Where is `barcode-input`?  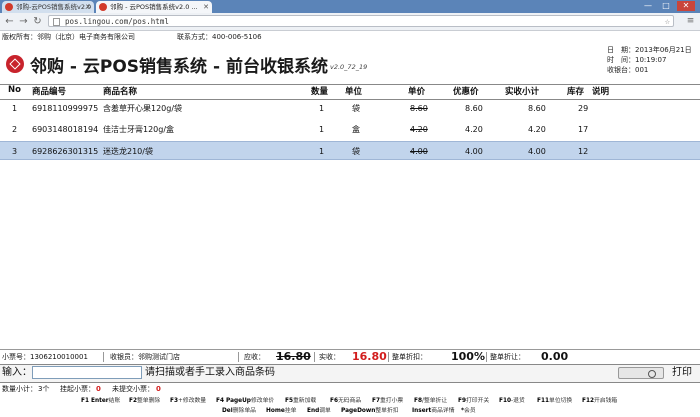
barcode-input is located at coordinates (87, 372).